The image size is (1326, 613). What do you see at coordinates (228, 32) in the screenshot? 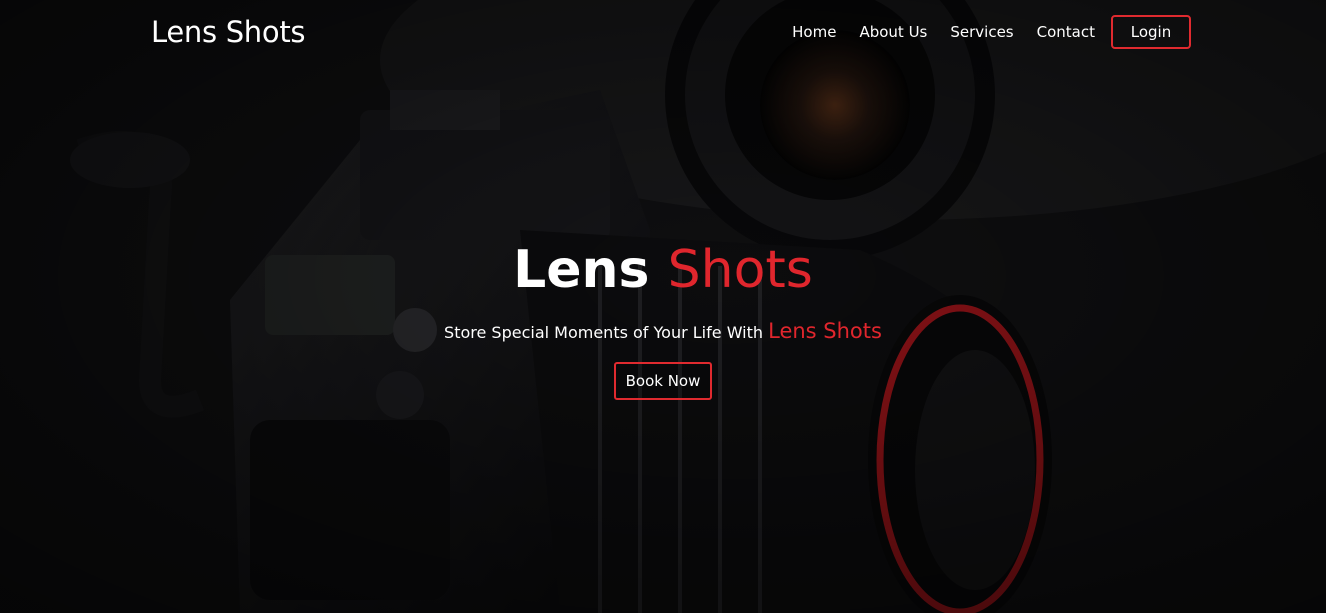
I see `brand-logo: Lens Shots` at bounding box center [228, 32].